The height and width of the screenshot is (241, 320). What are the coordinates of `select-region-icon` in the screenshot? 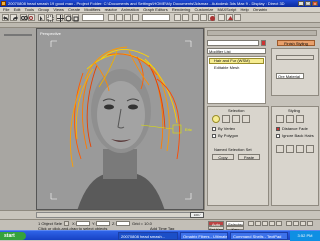 It's located at (50, 18).